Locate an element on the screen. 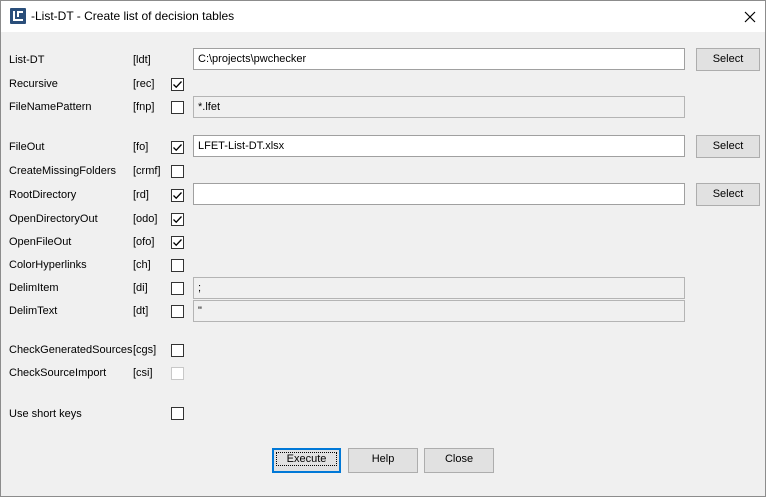  check-source-import-key: [csi] is located at coordinates (143, 373).